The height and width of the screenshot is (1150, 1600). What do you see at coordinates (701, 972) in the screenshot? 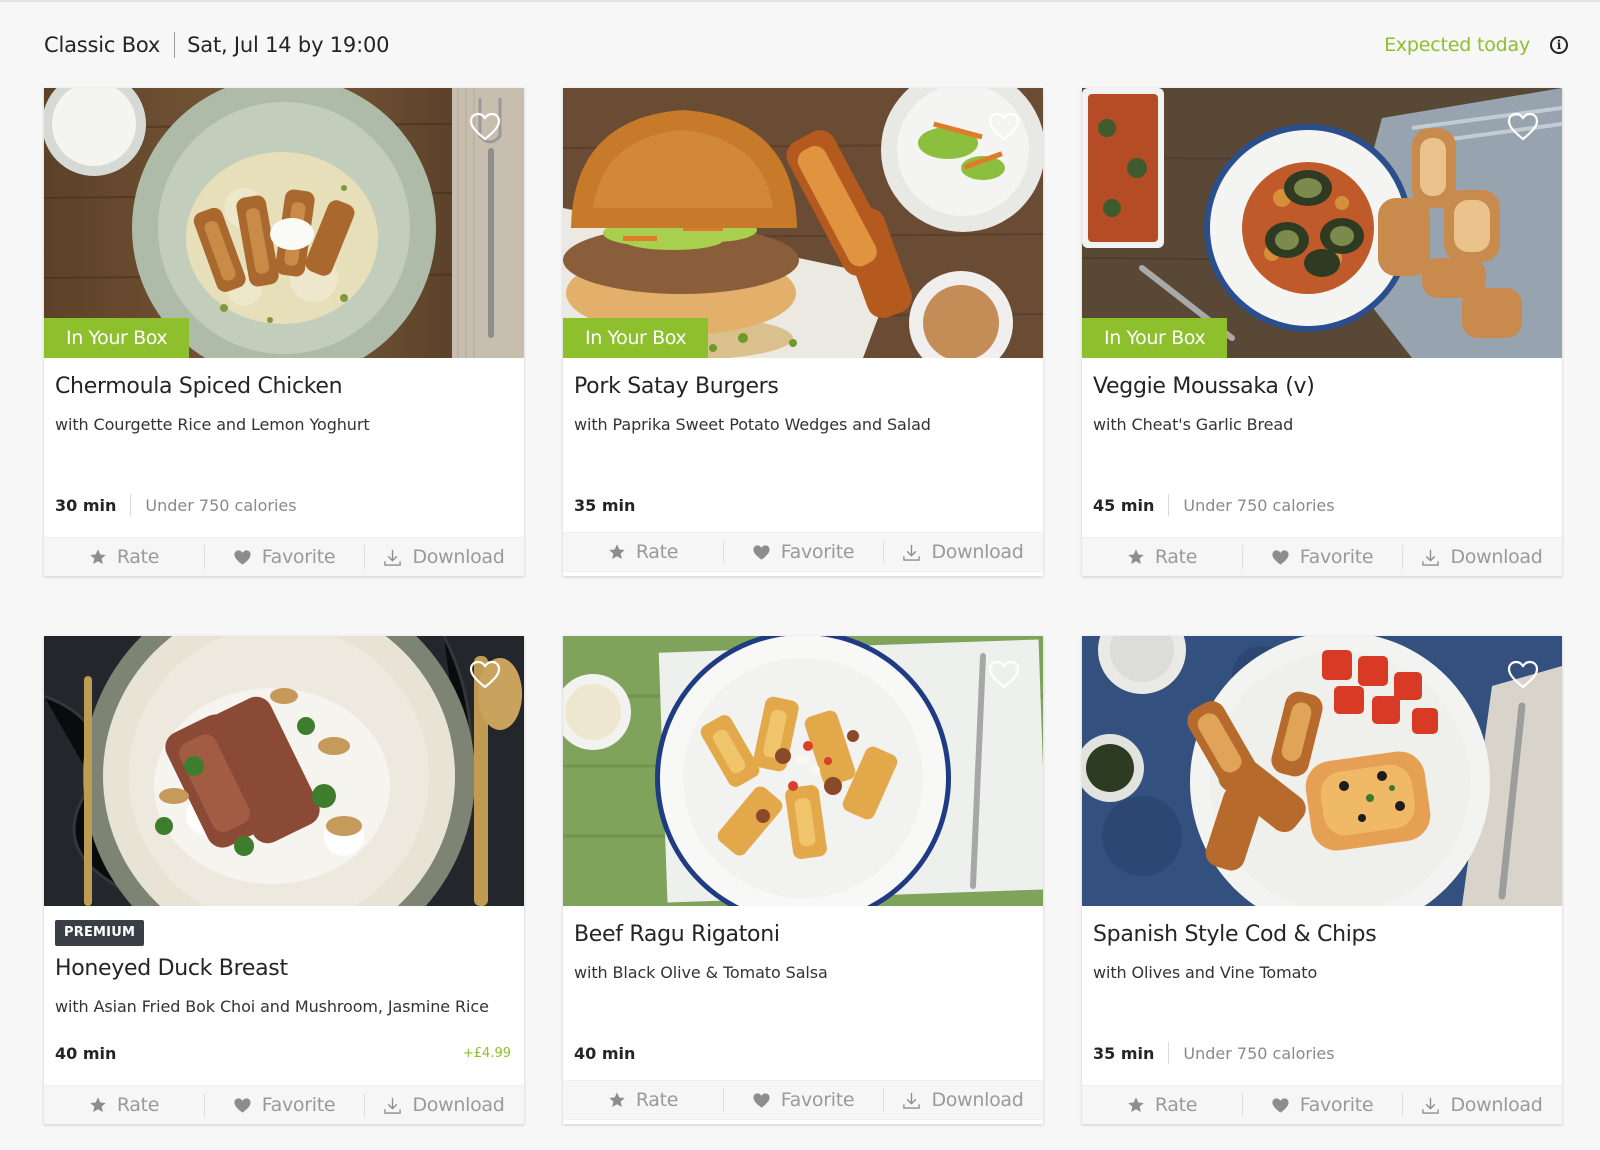
I see `recipe-subtitle: with Black Olive & Tomato Salsa` at bounding box center [701, 972].